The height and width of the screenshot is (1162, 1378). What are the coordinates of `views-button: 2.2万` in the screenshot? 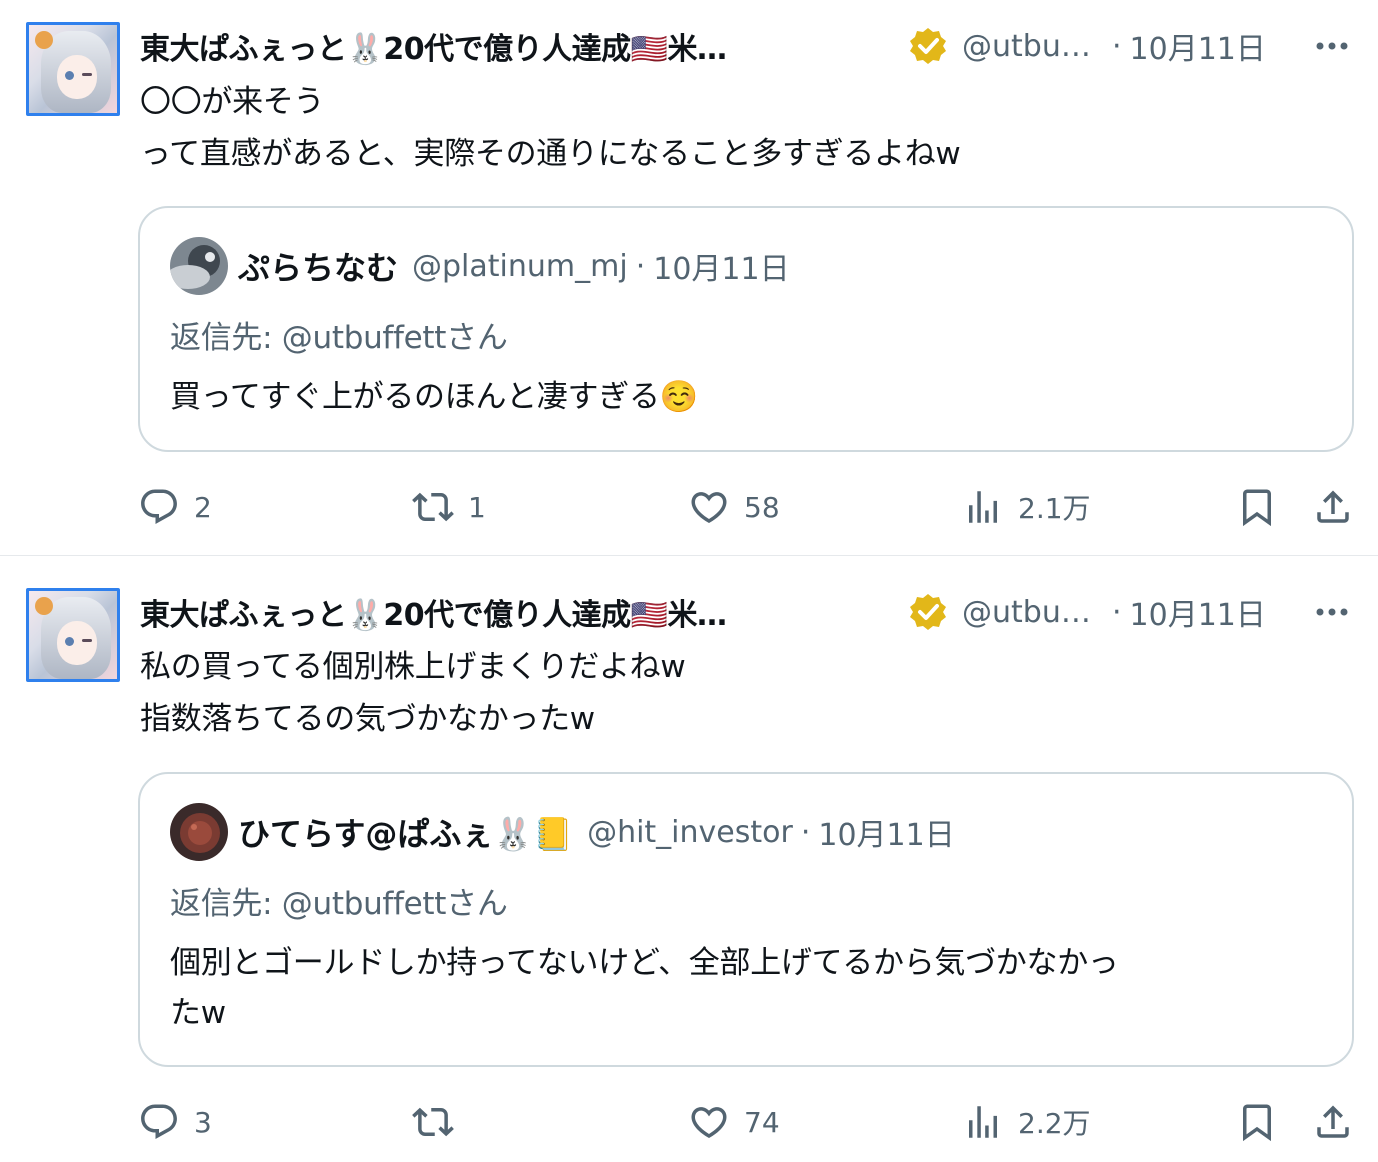 It's located at (1026, 1122).